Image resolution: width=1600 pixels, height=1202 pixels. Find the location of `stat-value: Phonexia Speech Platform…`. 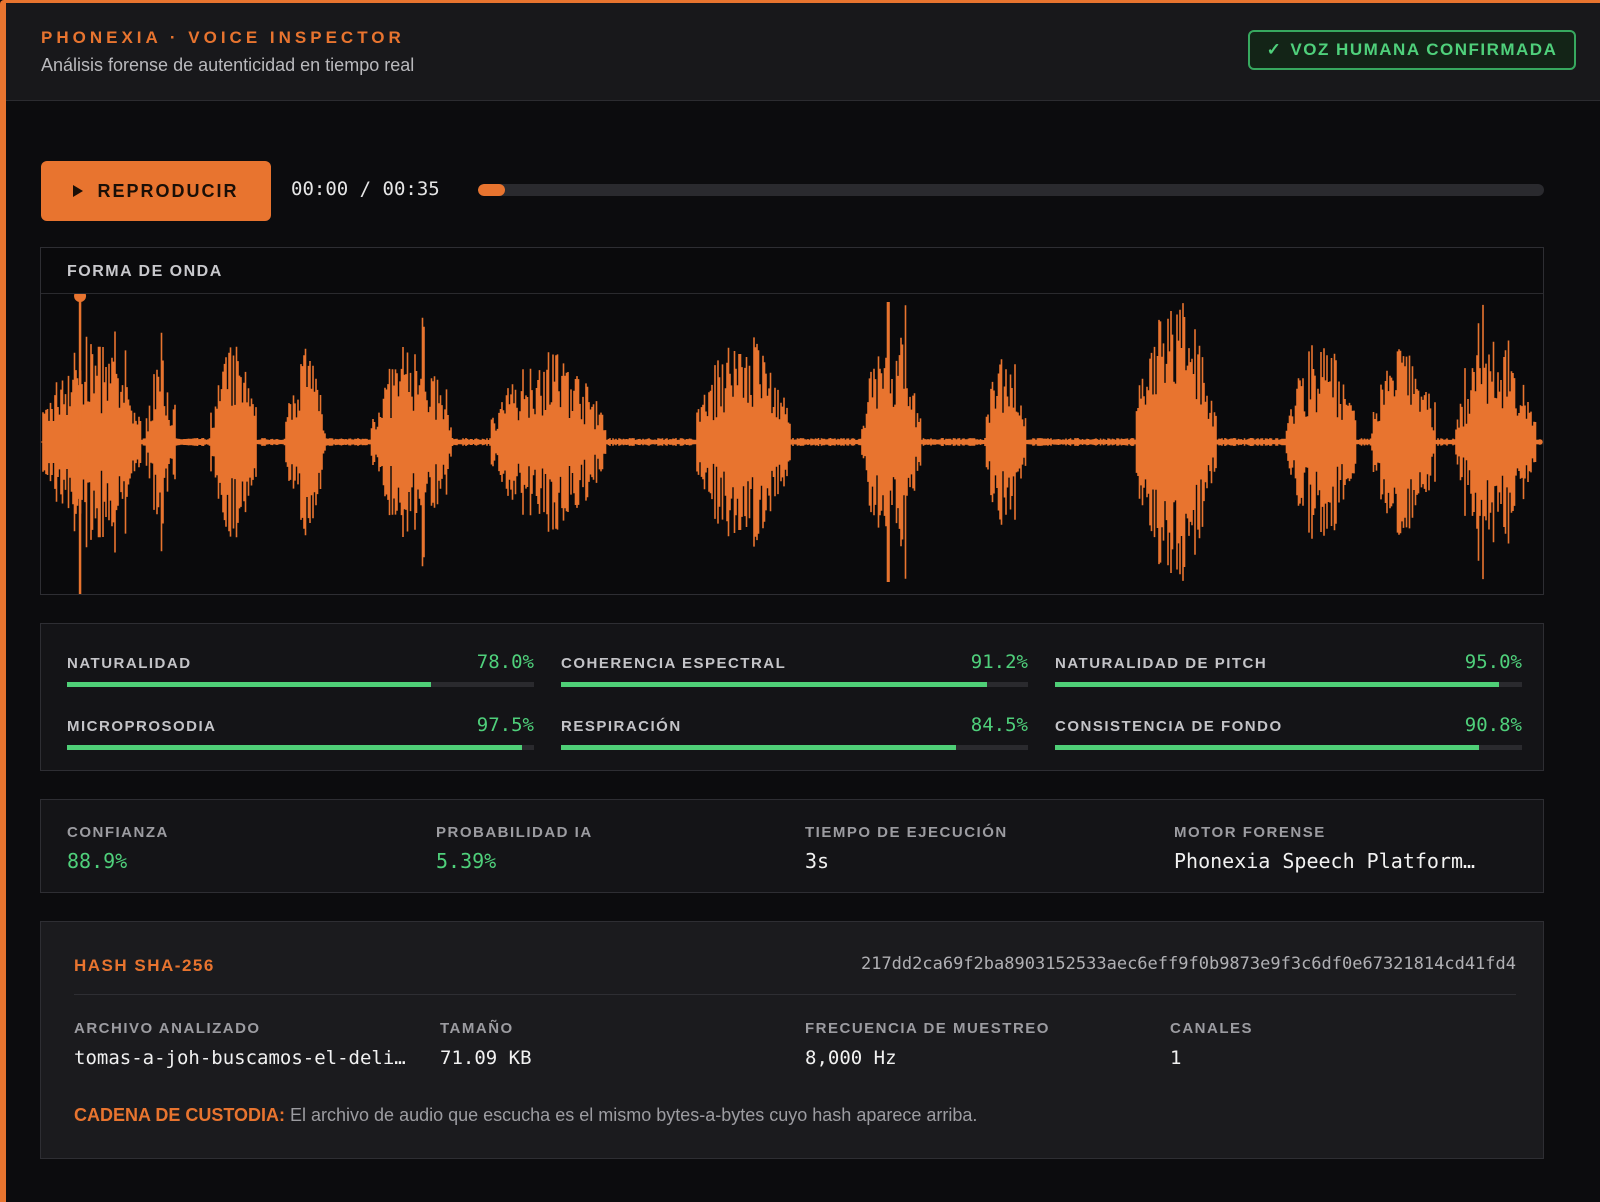

stat-value: Phonexia Speech Platform… is located at coordinates (1325, 861).